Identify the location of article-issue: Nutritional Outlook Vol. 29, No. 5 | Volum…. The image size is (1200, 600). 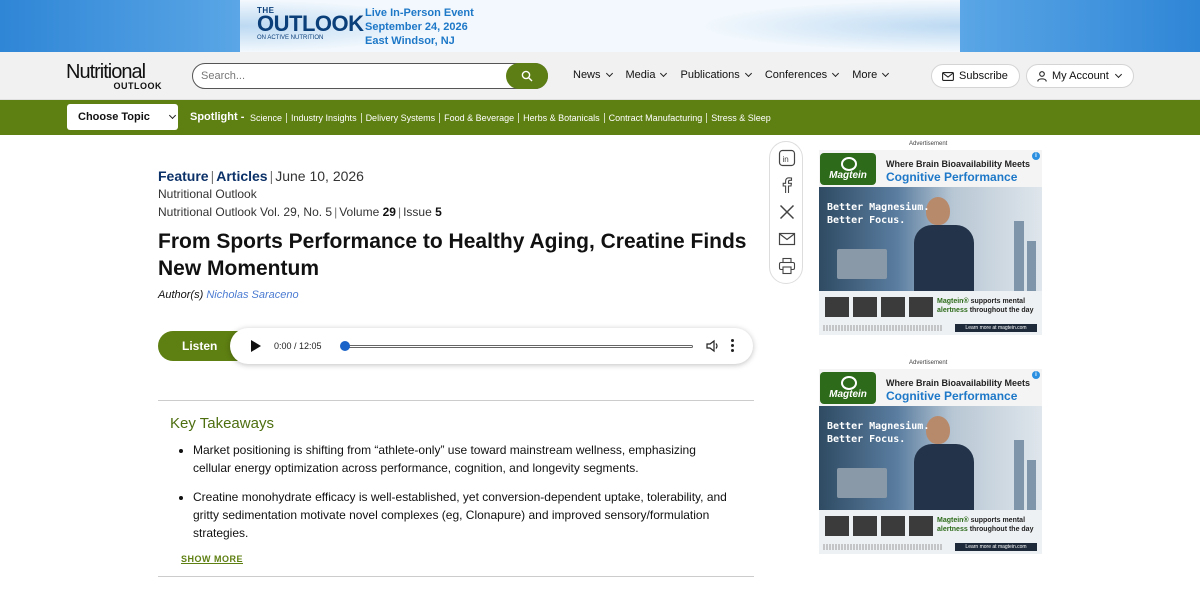
(300, 212).